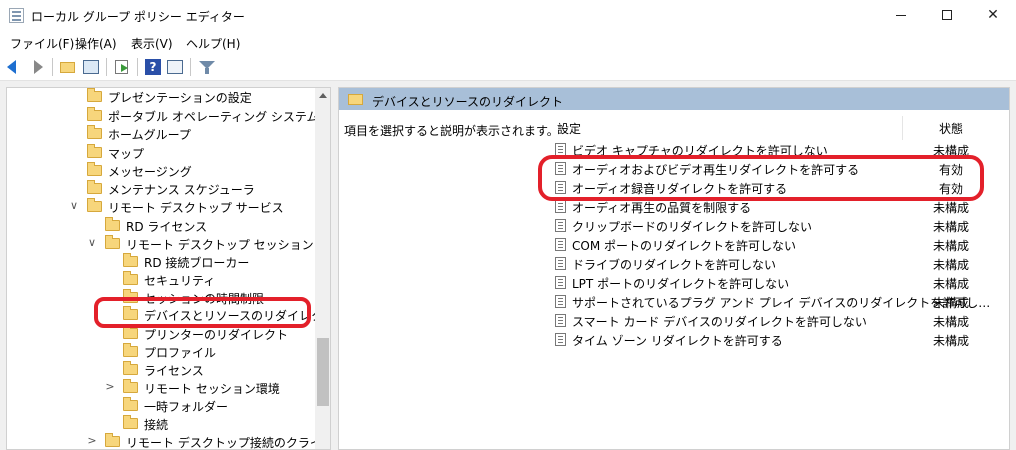  Describe the element at coordinates (161, 388) in the screenshot. I see `tree-item: > リモート セッション環境` at that location.